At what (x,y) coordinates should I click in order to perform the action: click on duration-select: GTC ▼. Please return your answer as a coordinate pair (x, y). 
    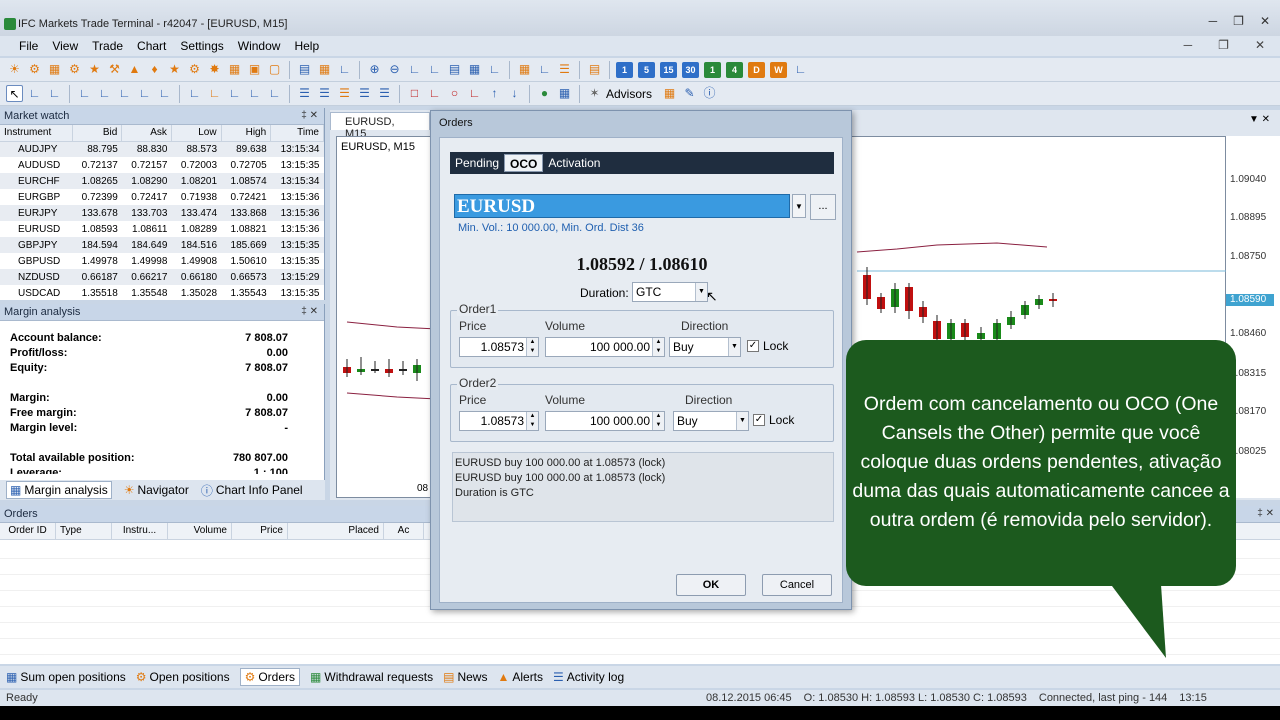
    Looking at the image, I should click on (670, 292).